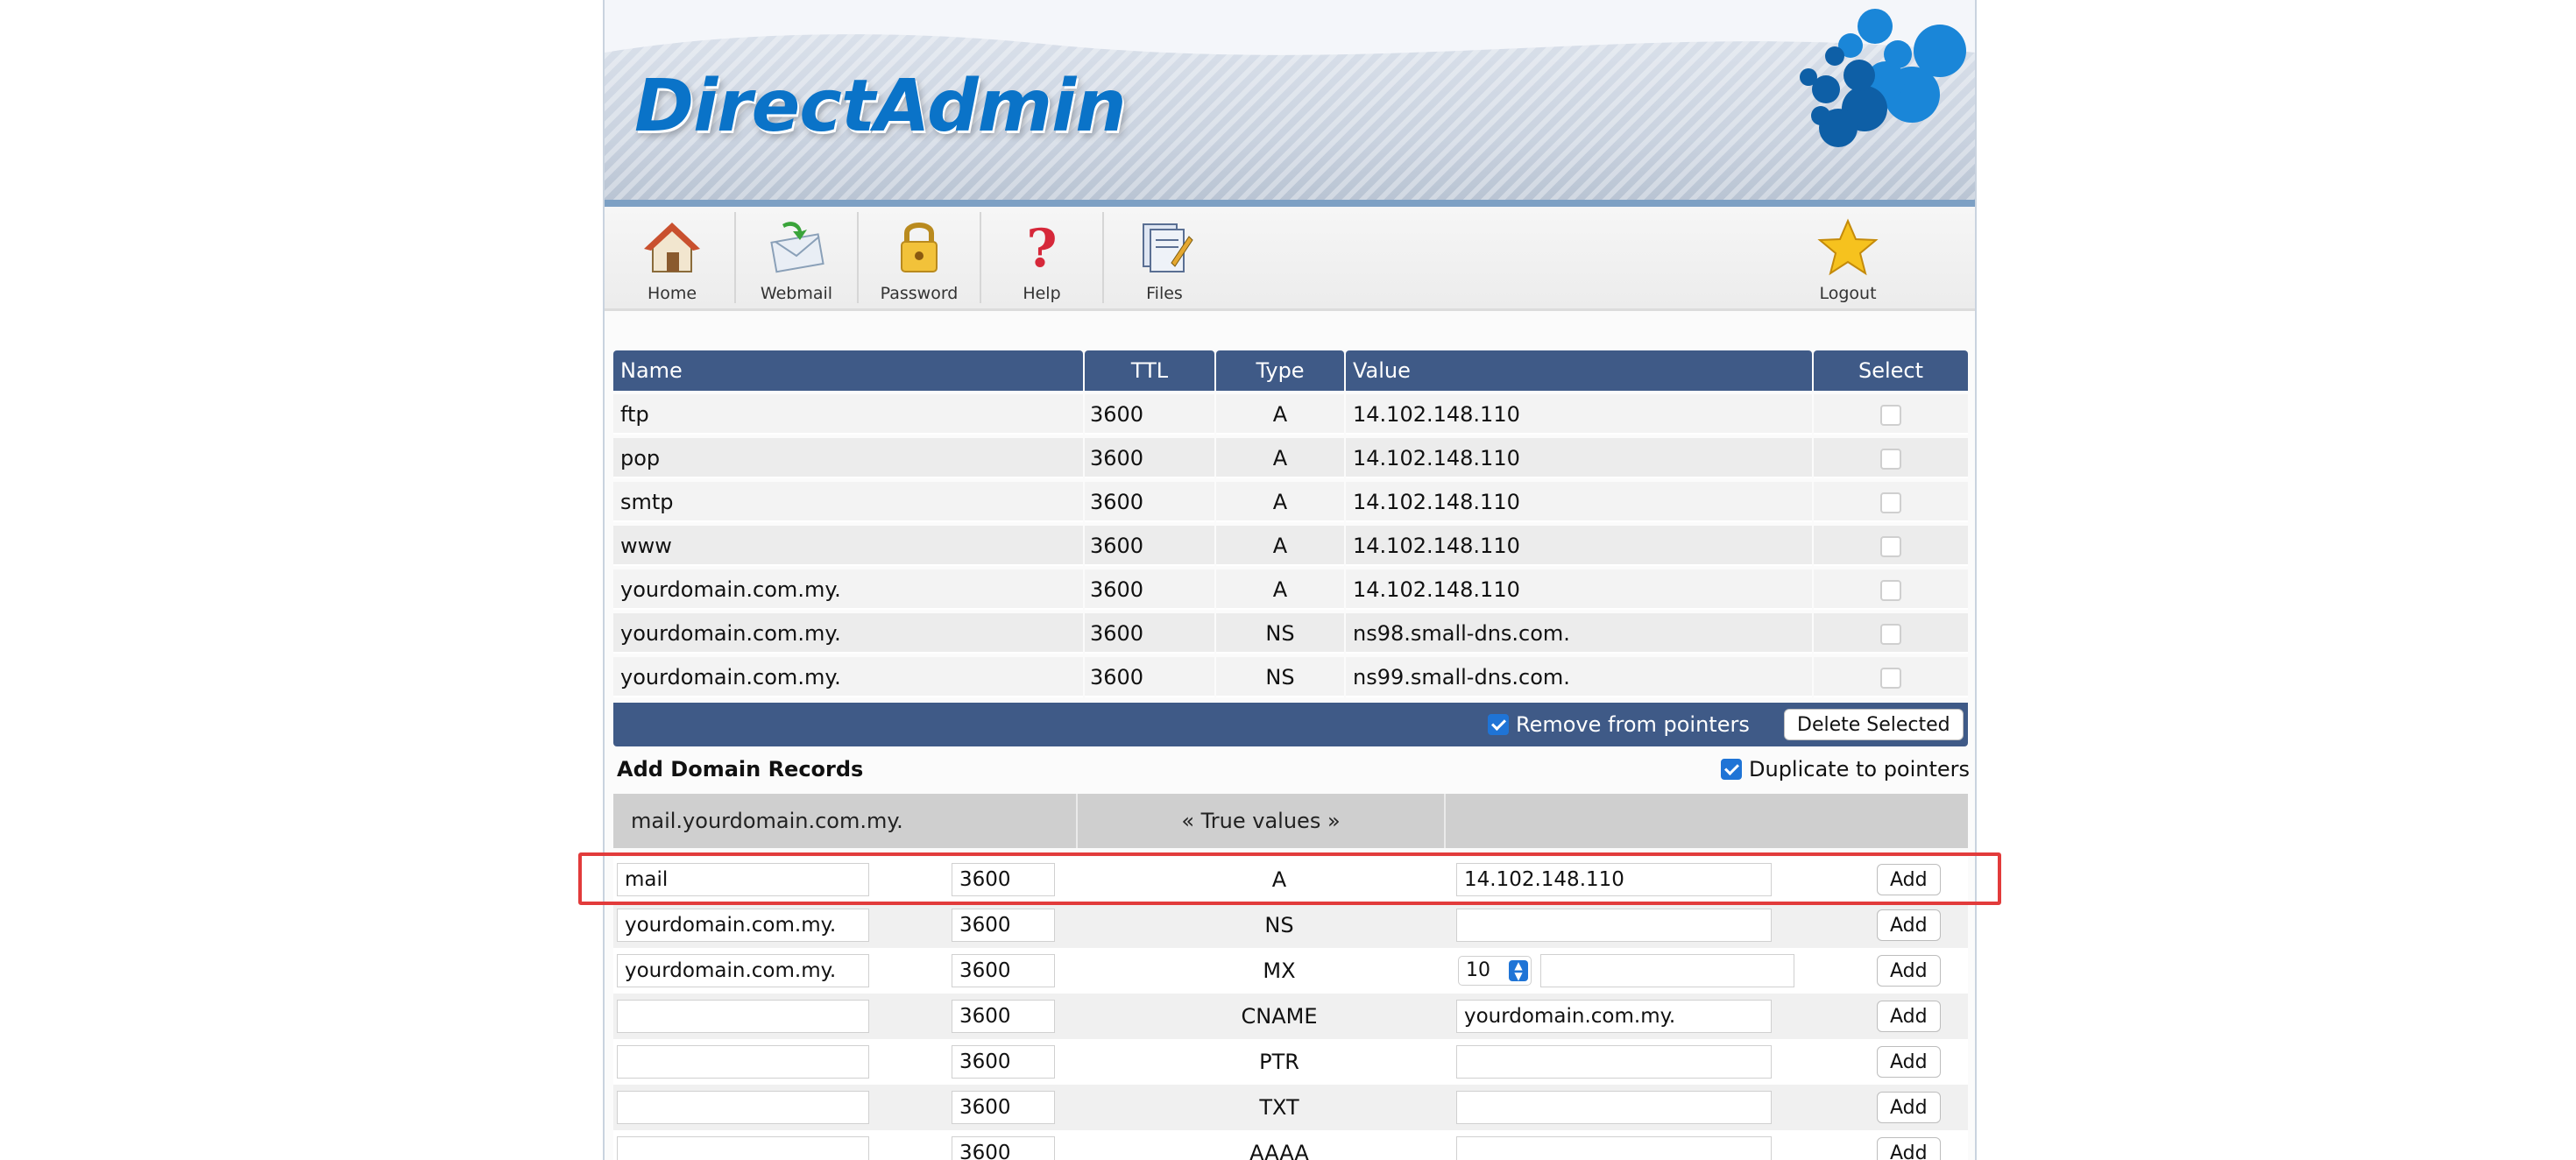 This screenshot has height=1160, width=2576. Describe the element at coordinates (1518, 970) in the screenshot. I see `select-arrows-icon: ▲ ▼` at that location.